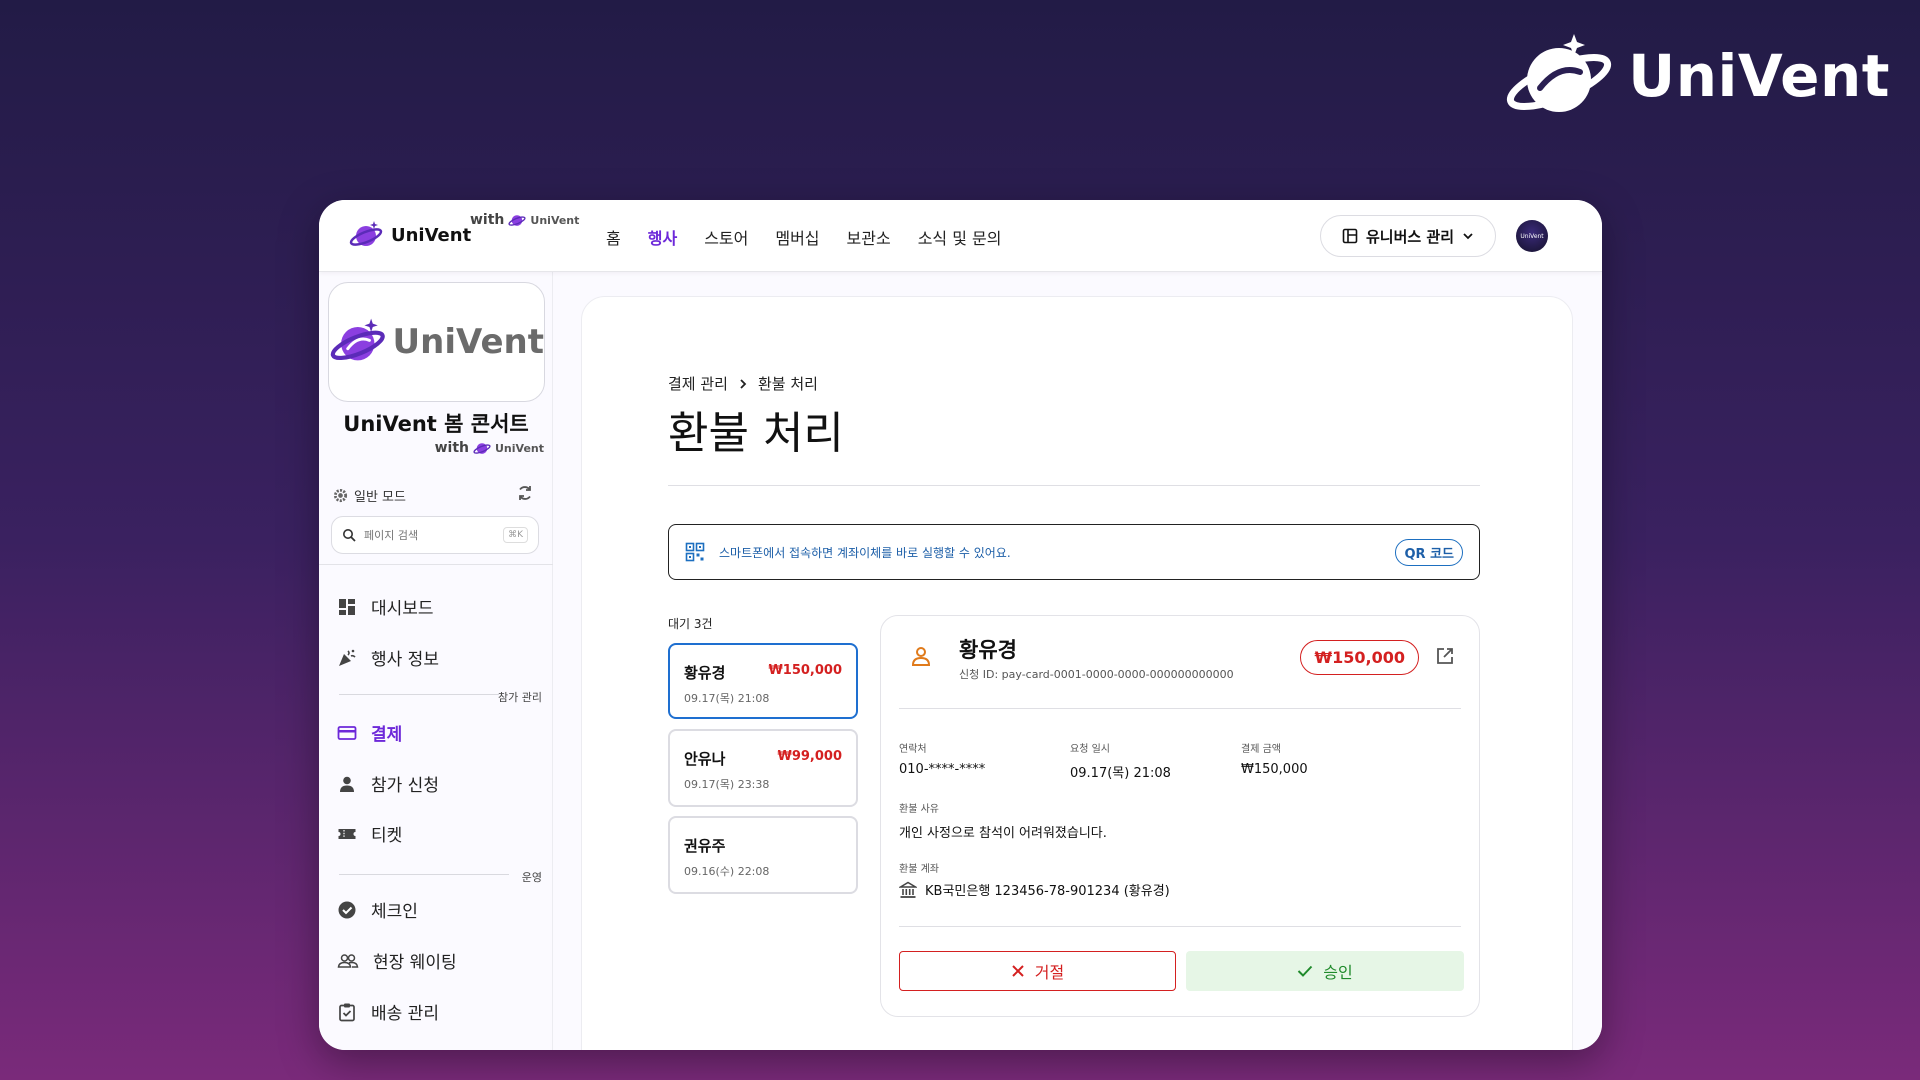 This screenshot has width=1920, height=1080. What do you see at coordinates (1274, 769) in the screenshot?
I see `payment-amount-value: ₩150,000` at bounding box center [1274, 769].